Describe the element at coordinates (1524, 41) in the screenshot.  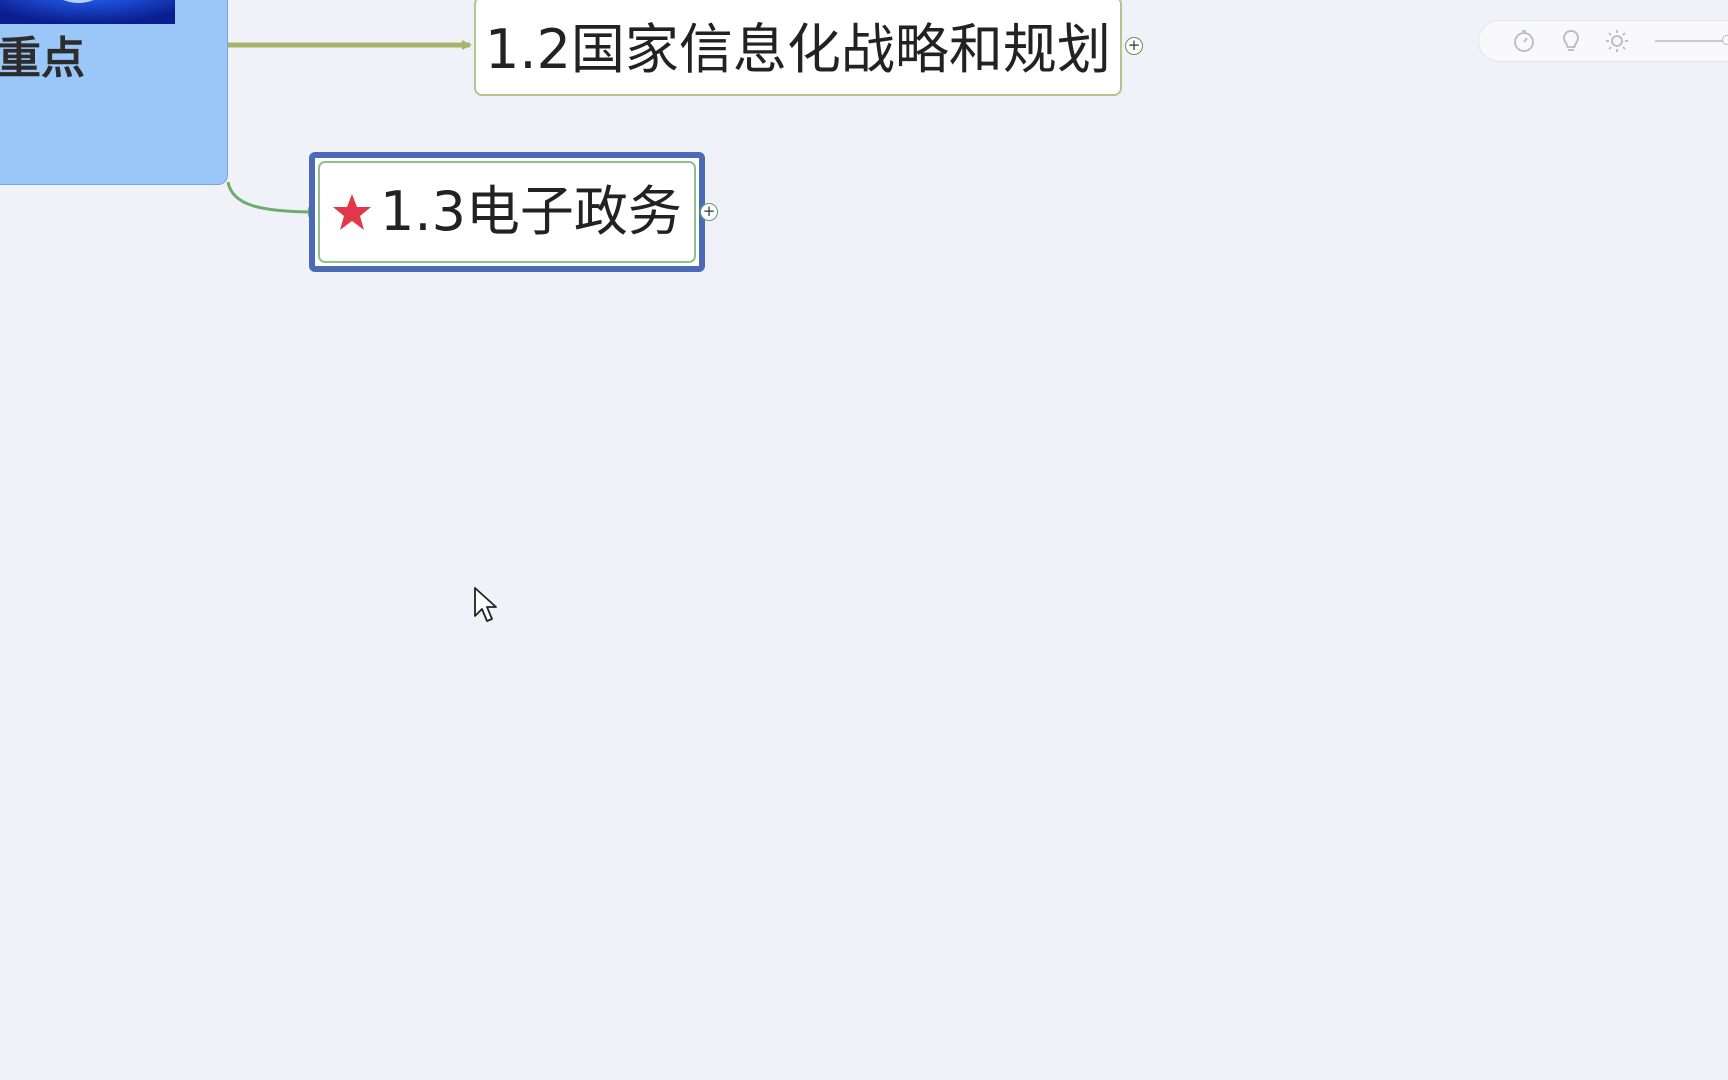
I see `timer-icon` at that location.